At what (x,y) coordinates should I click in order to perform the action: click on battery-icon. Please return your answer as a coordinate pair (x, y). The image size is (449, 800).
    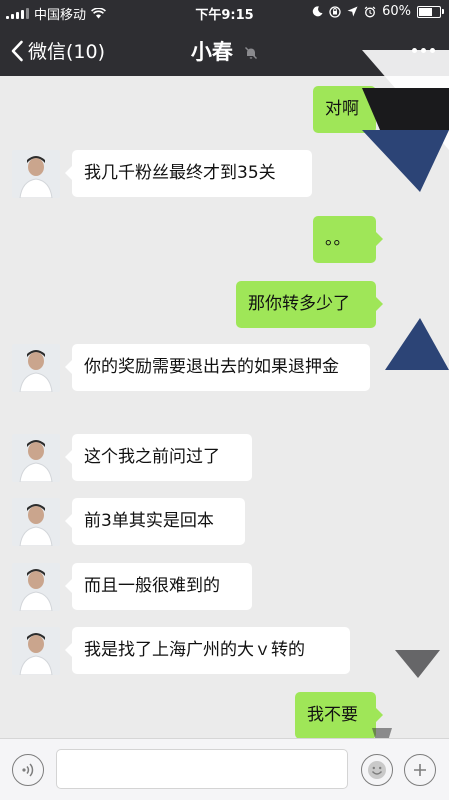
    Looking at the image, I should click on (430, 11).